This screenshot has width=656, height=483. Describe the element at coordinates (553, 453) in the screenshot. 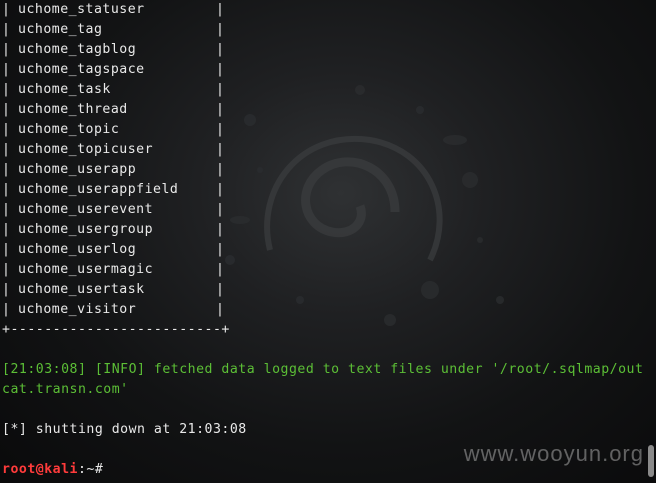

I see `watermark: www.wooyun.org` at that location.